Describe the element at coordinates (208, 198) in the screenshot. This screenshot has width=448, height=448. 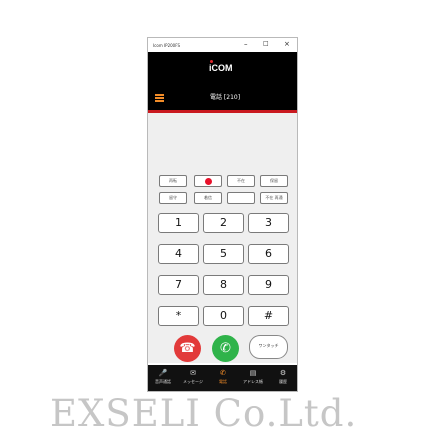
I see `fn-key-incoming: 着信` at that location.